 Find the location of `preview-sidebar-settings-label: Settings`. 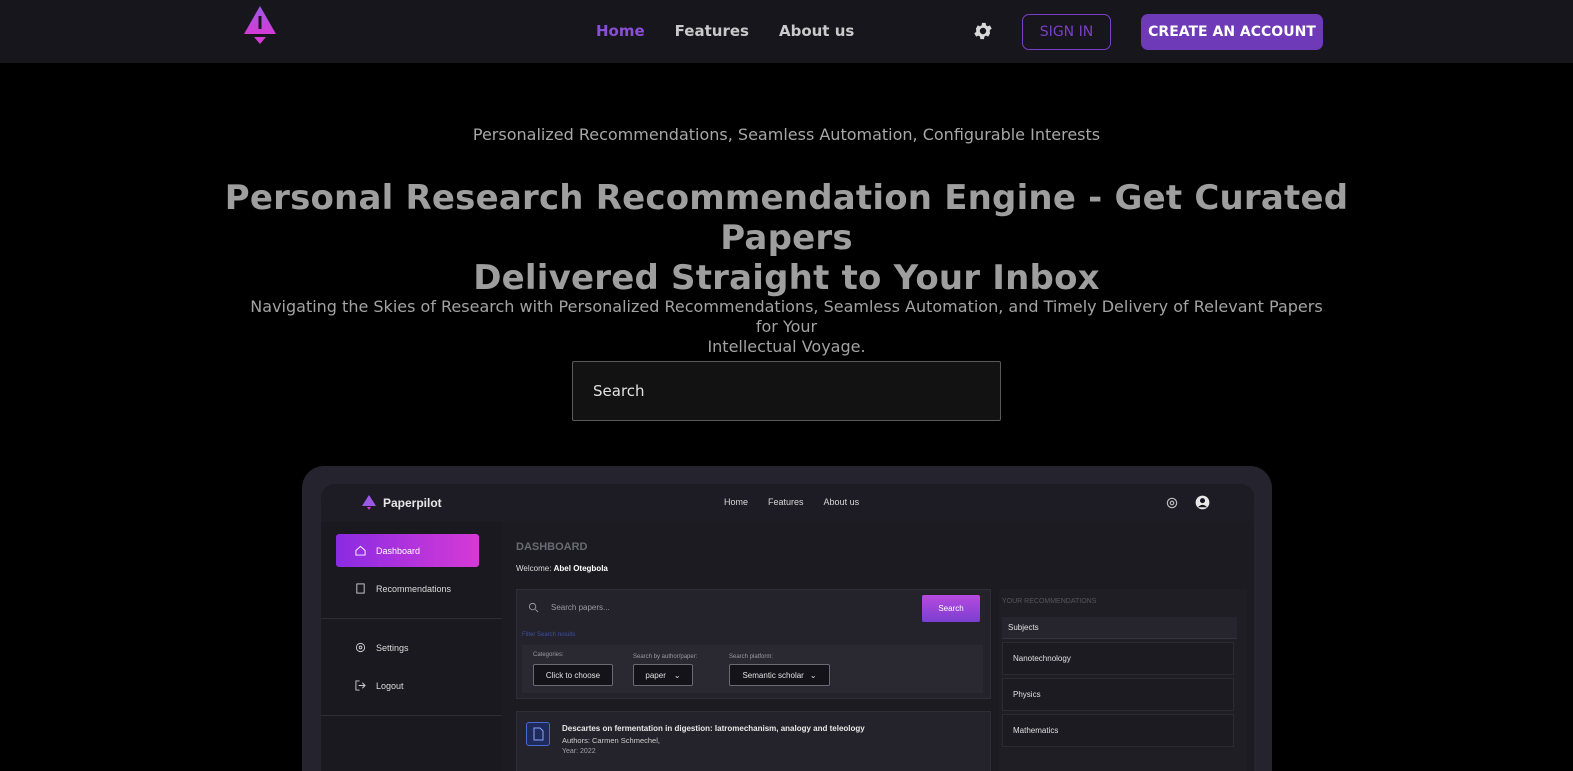

preview-sidebar-settings-label: Settings is located at coordinates (392, 647).